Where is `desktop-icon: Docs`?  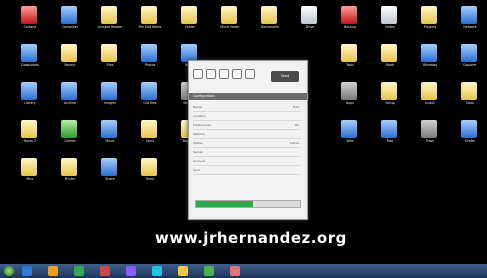 desktop-icon: Docs is located at coordinates (150, 135).